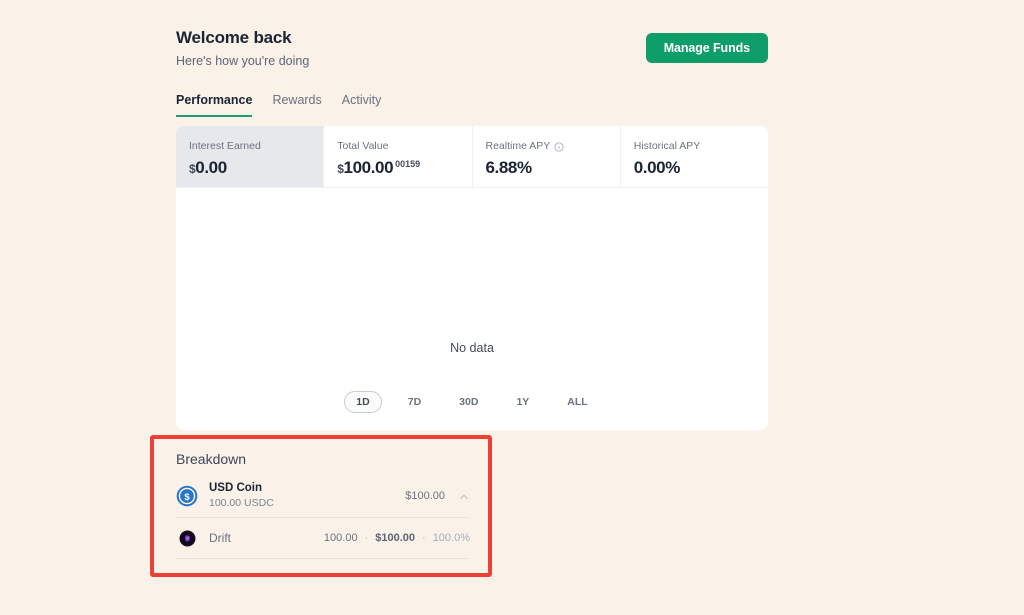 The height and width of the screenshot is (615, 1024). What do you see at coordinates (414, 402) in the screenshot?
I see `range-7d: 7D` at bounding box center [414, 402].